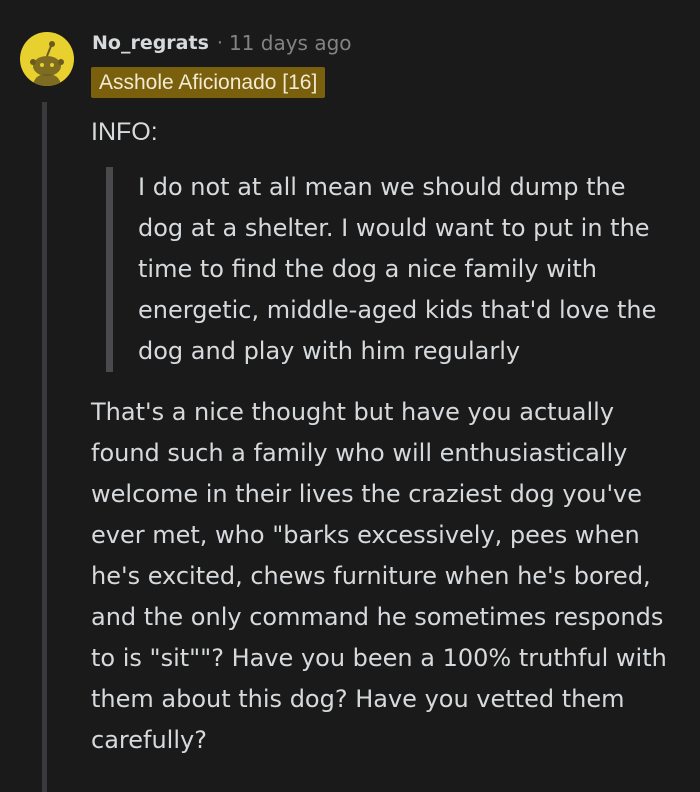 Image resolution: width=700 pixels, height=792 pixels. Describe the element at coordinates (44, 447) in the screenshot. I see `thread-collapse-line` at that location.